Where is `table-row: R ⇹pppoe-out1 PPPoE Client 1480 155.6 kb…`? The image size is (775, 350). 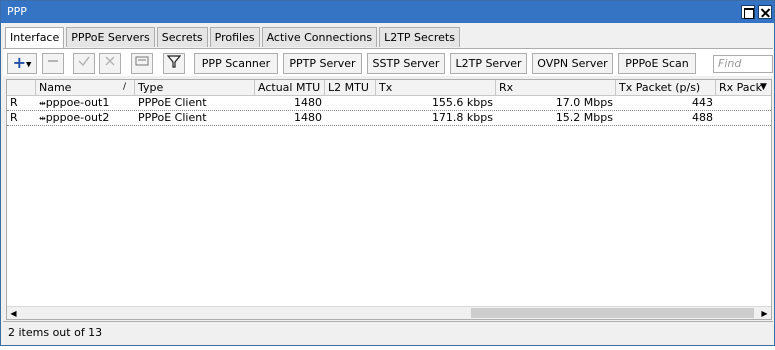 table-row: R ⇹pppoe-out1 PPPoE Client 1480 155.6 kb… is located at coordinates (389, 103).